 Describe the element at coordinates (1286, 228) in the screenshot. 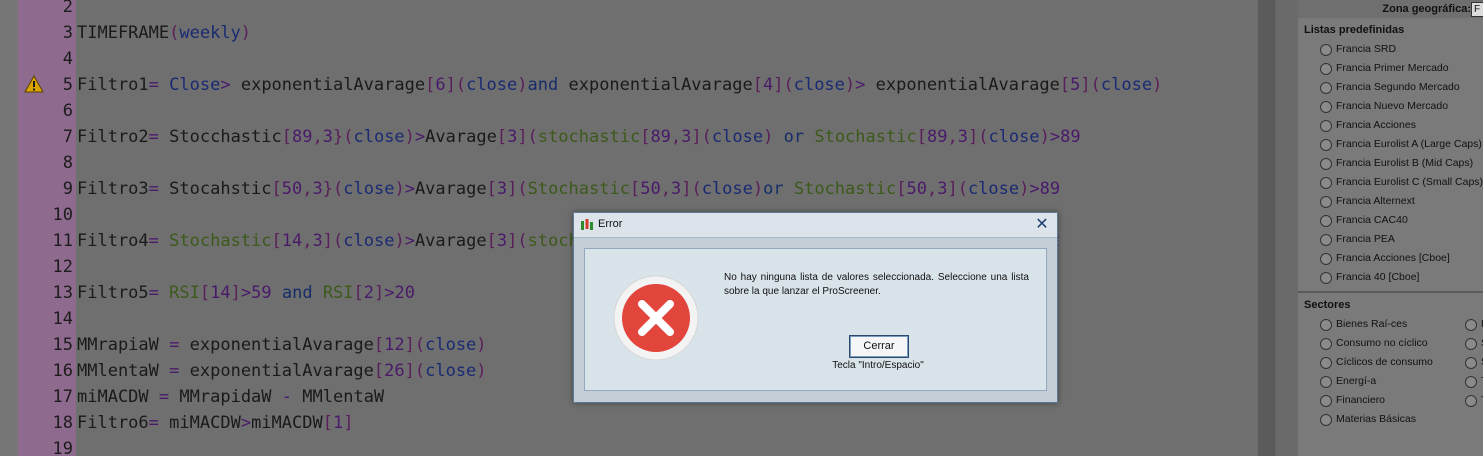

I see `panel-splitter` at that location.